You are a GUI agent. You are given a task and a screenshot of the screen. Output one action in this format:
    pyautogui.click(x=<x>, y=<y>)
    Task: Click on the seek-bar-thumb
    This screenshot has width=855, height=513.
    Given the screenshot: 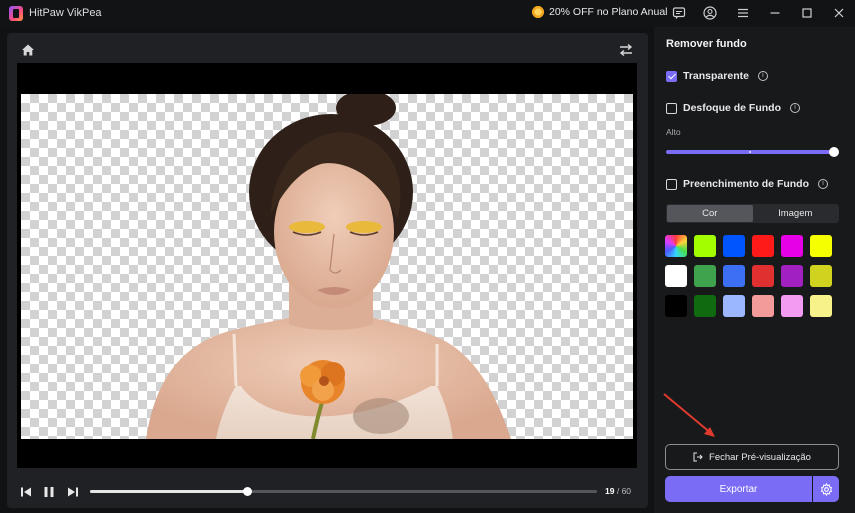 What is the action you would take?
    pyautogui.click(x=248, y=491)
    